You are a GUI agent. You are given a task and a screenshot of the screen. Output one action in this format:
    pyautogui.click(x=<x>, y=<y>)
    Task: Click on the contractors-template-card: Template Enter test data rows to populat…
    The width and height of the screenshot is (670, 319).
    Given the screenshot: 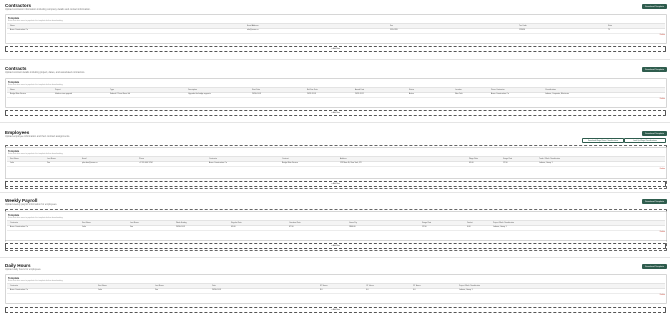 What is the action you would take?
    pyautogui.click(x=336, y=29)
    